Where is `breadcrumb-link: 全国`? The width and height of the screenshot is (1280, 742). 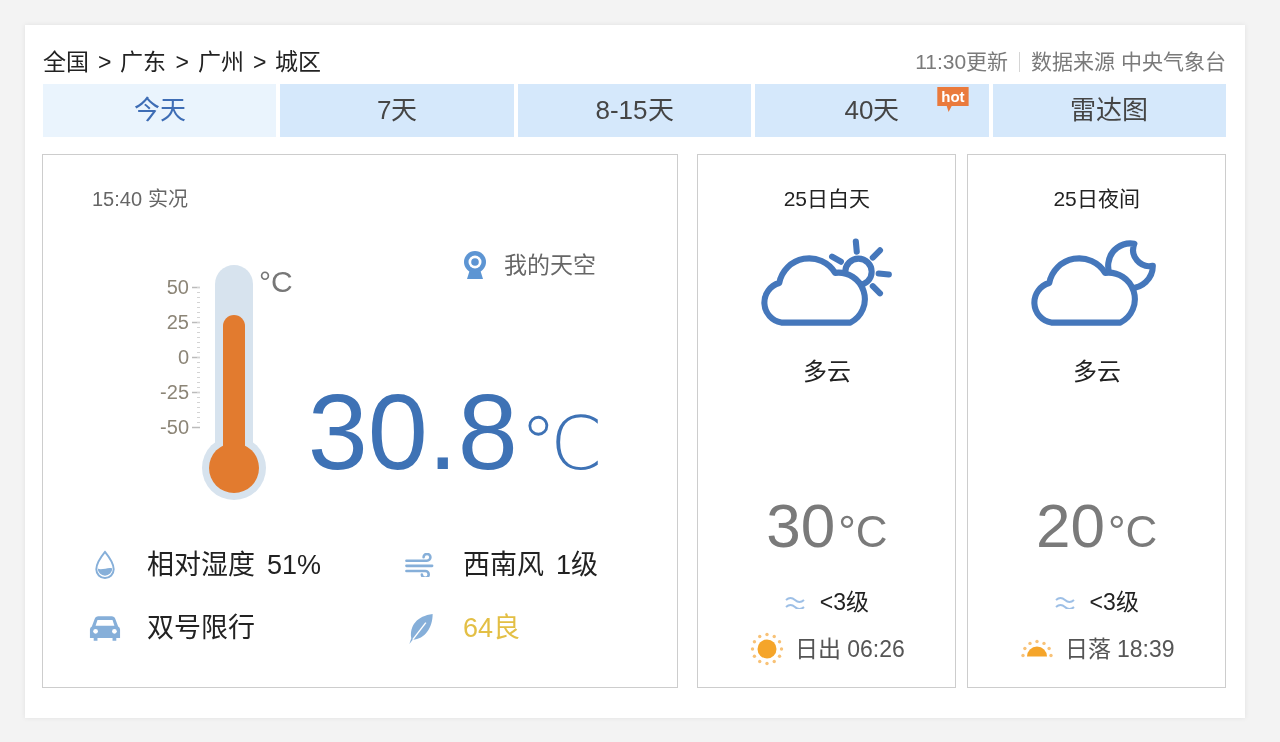
breadcrumb-link: 全国 is located at coordinates (66, 62).